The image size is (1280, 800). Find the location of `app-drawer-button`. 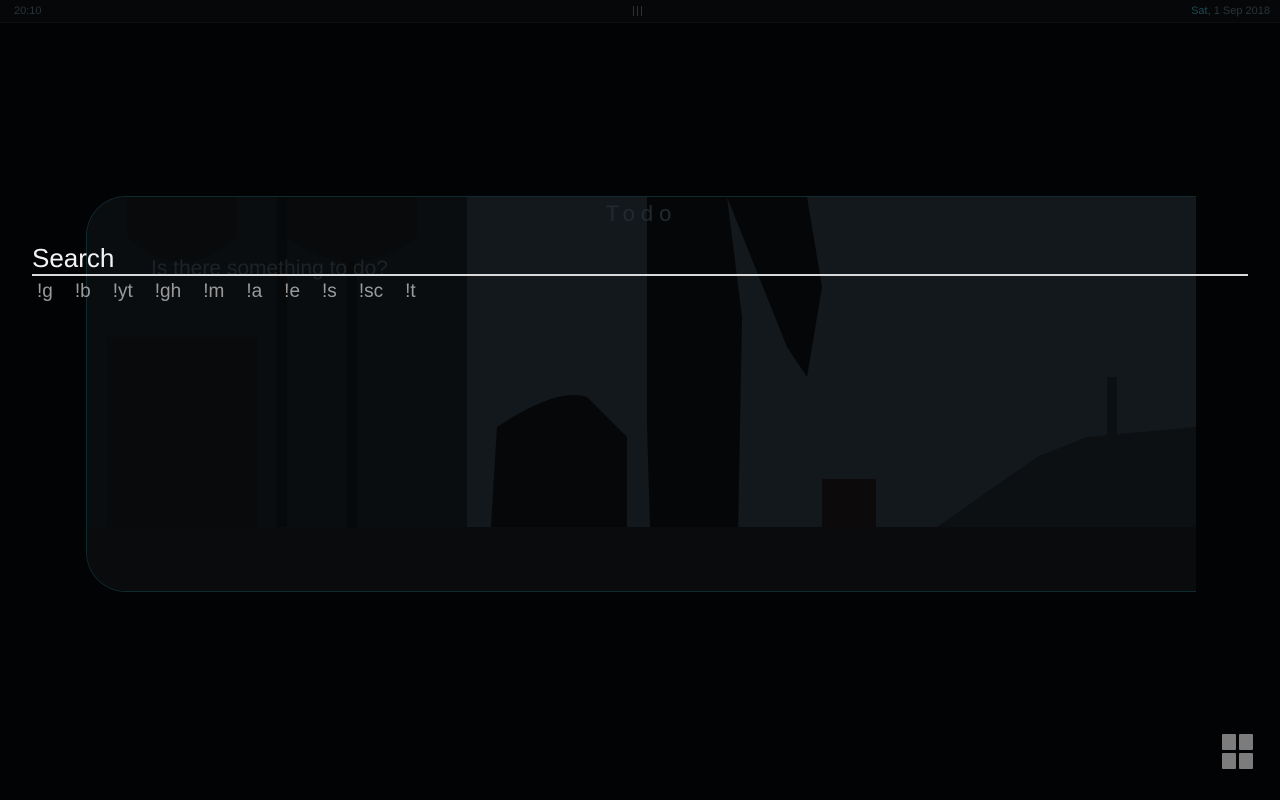

app-drawer-button is located at coordinates (1238, 752).